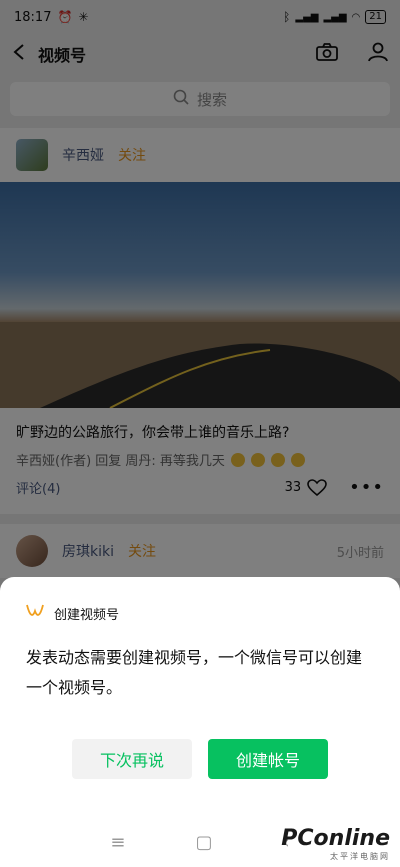 The image size is (400, 867). What do you see at coordinates (360, 856) in the screenshot?
I see `watermark-subtitle: 太平洋电脑网` at bounding box center [360, 856].